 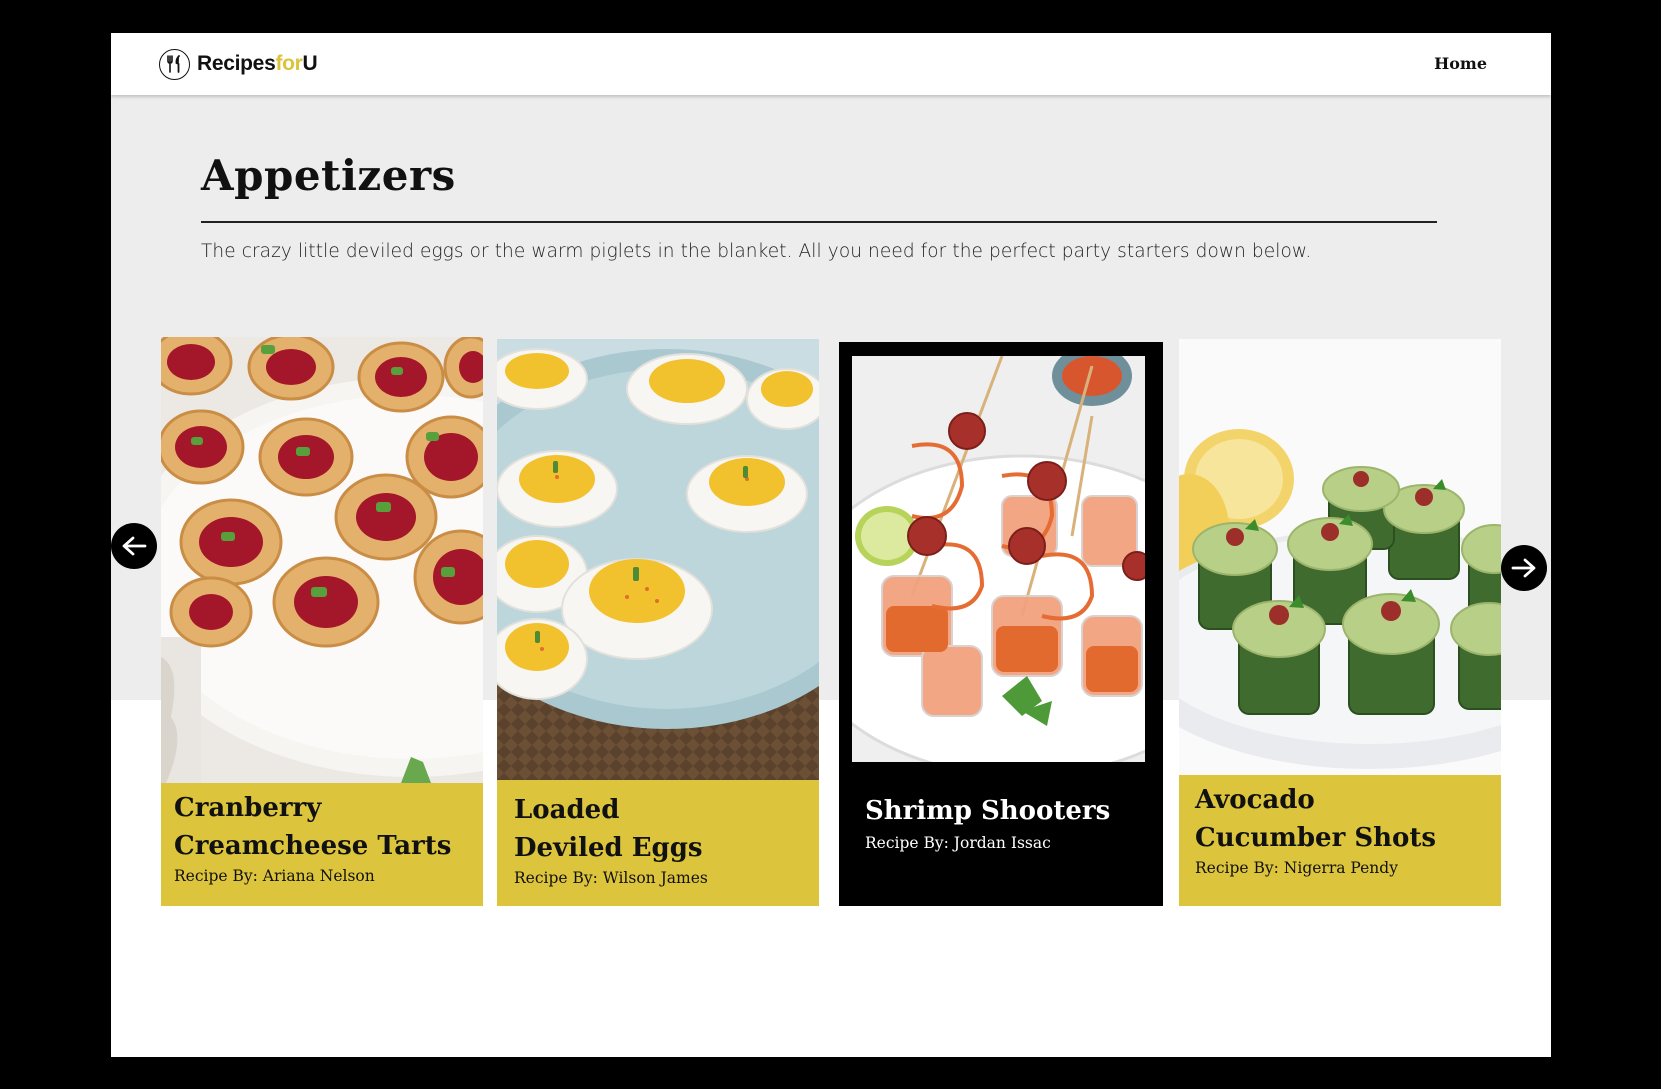 What do you see at coordinates (1340, 557) in the screenshot?
I see `recipe-image-avocado-cucumber` at bounding box center [1340, 557].